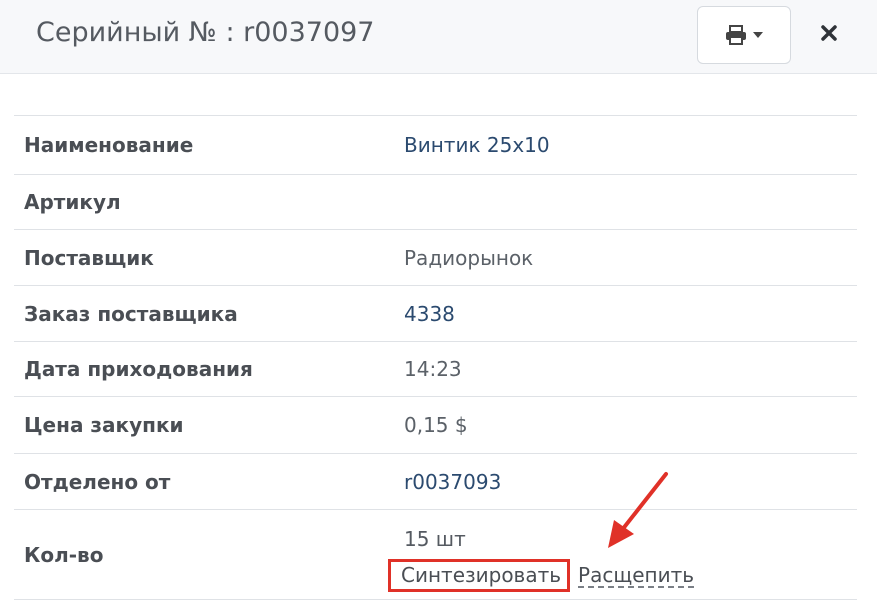 The height and width of the screenshot is (600, 877). I want to click on close-button, so click(829, 35).